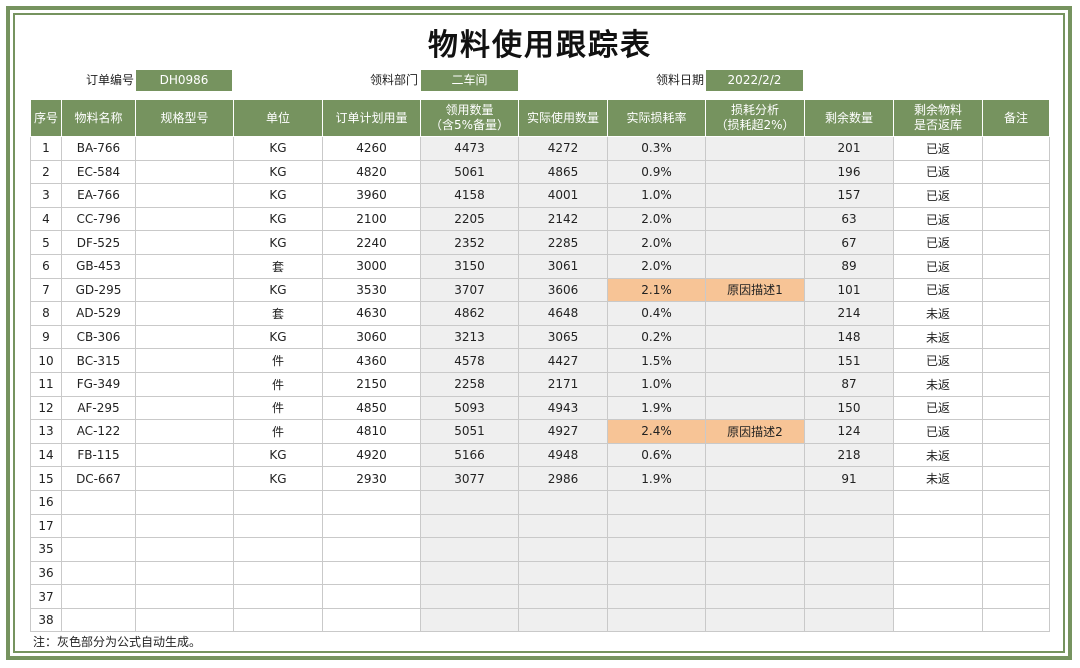 The height and width of the screenshot is (668, 1080). Describe the element at coordinates (656, 360) in the screenshot. I see `cell-loss: 1.5%` at that location.